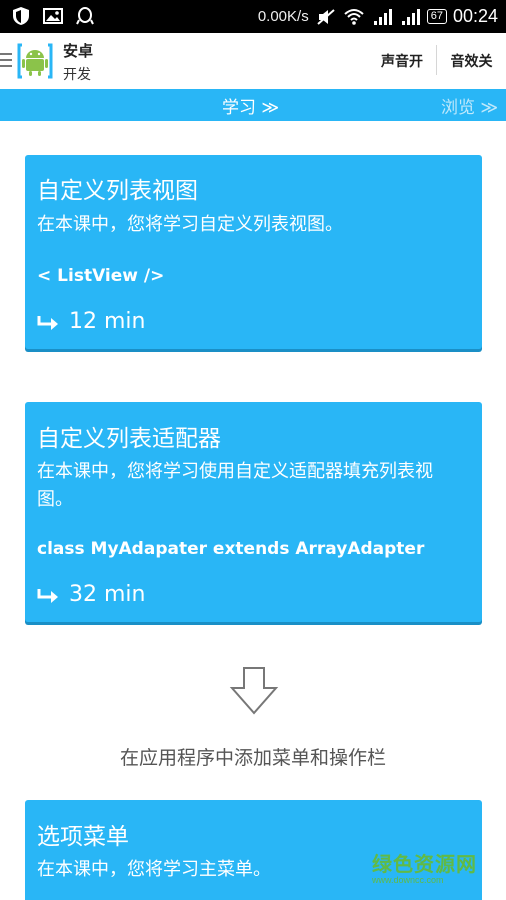  I want to click on duration-text: 32 min, so click(107, 594).